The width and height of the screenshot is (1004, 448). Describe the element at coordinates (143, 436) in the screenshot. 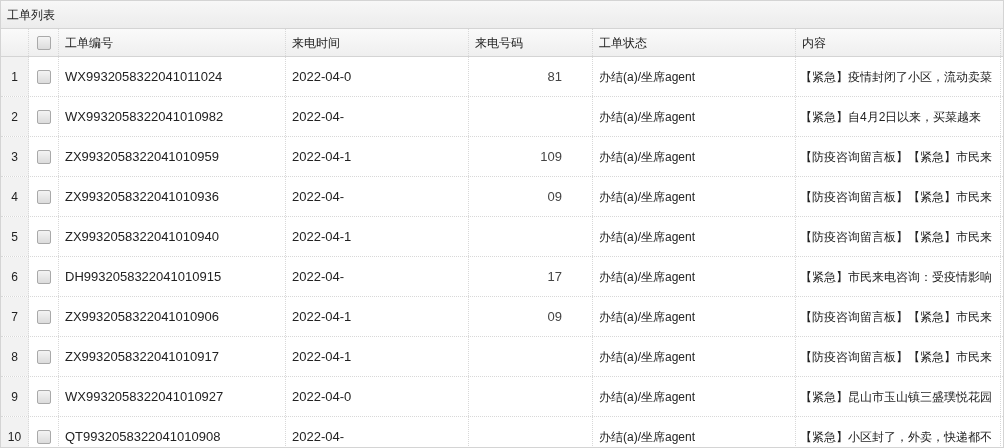

I see `table-cell-text: QT9932058322041010908` at that location.